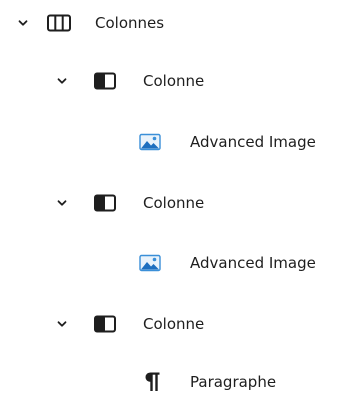 The image size is (355, 402). I want to click on tree-item-advanced-image-2: Advanced Image, so click(177, 263).